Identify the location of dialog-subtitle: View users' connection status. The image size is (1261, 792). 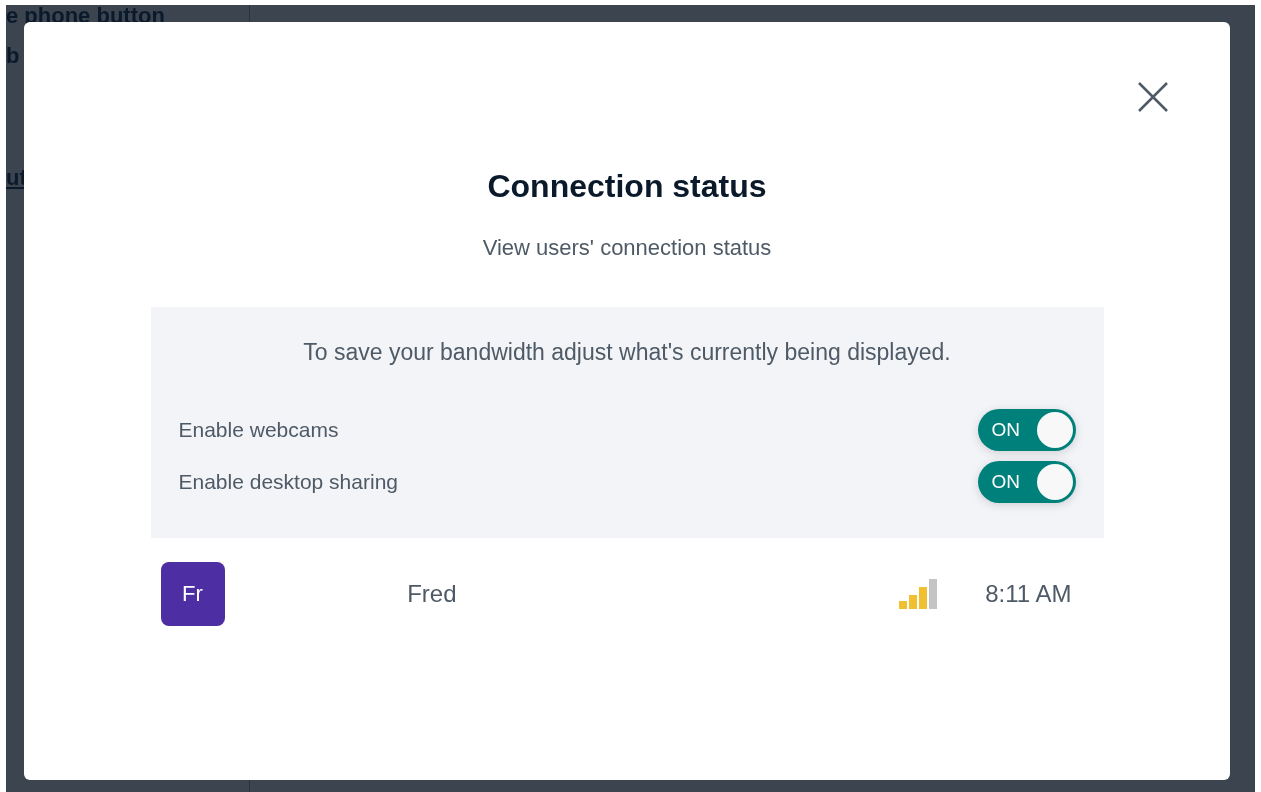
(627, 248).